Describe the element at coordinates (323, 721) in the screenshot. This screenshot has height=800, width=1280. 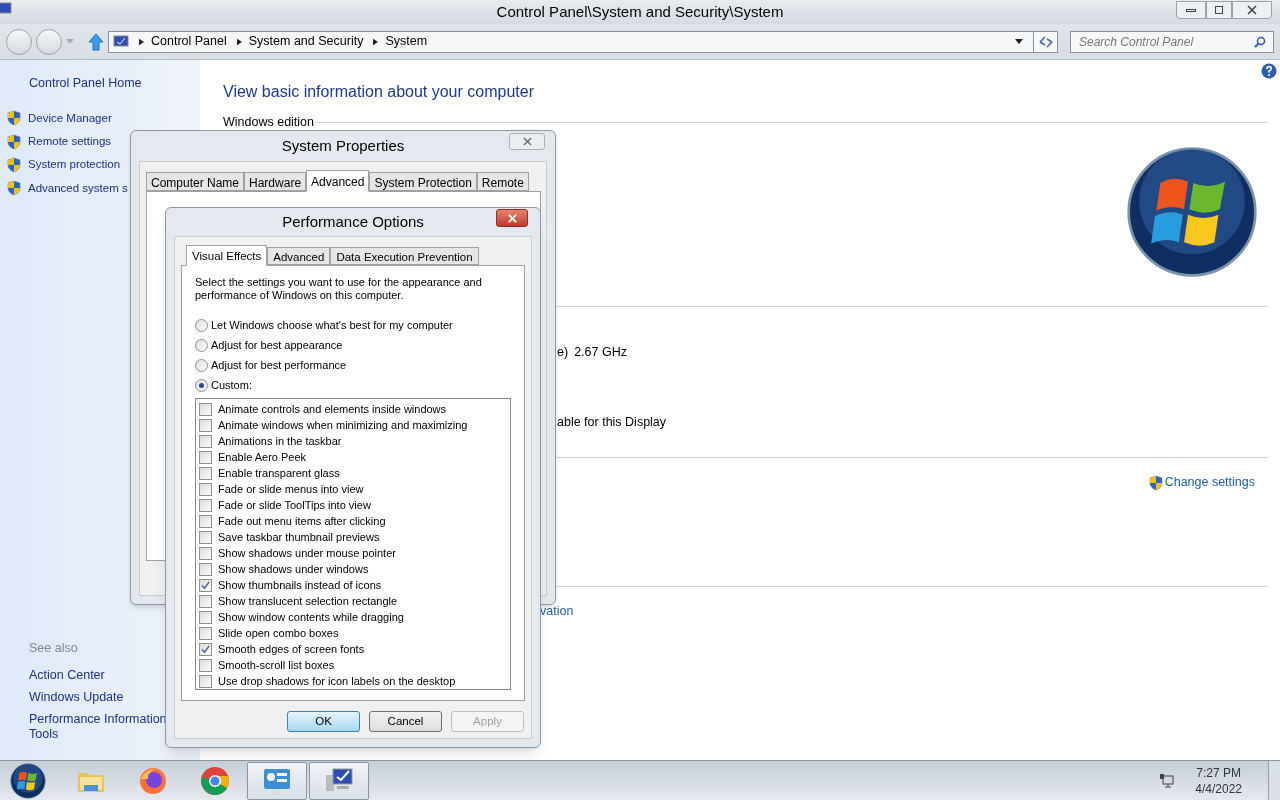
I see `dialog-button: OK` at that location.